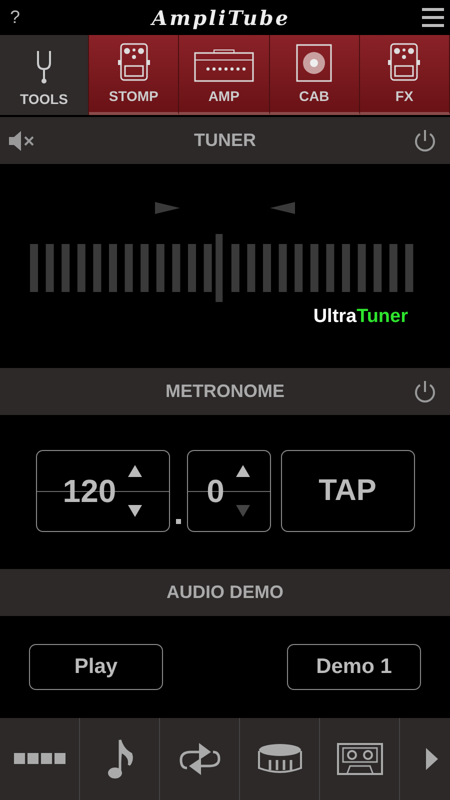  Describe the element at coordinates (22, 140) in the screenshot. I see `mute-icon` at that location.